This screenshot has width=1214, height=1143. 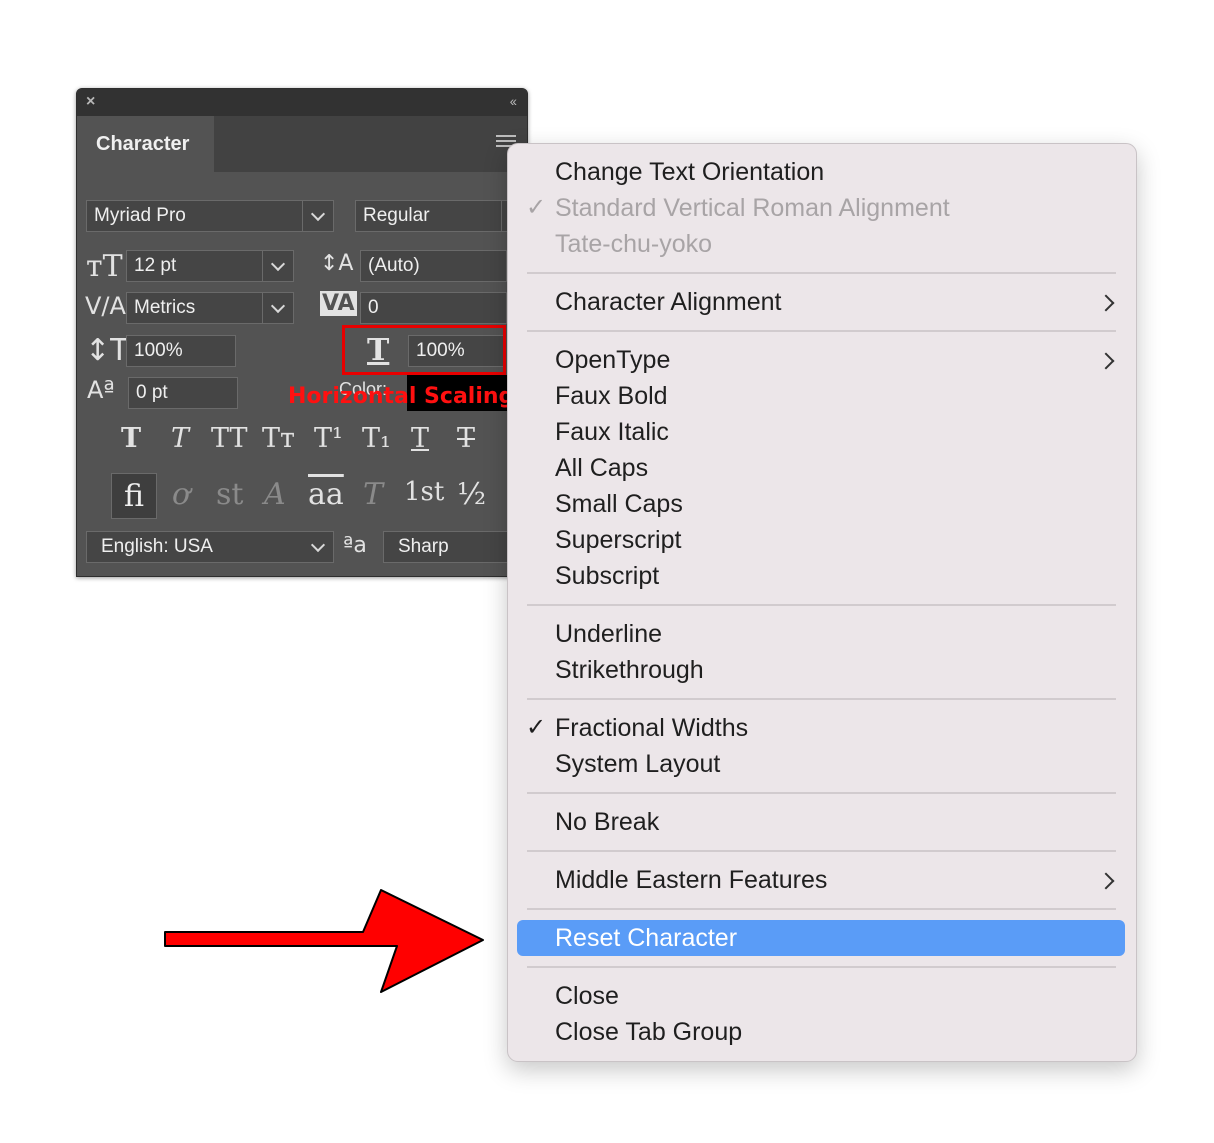 I want to click on font-style-value: Regular, so click(x=396, y=215).